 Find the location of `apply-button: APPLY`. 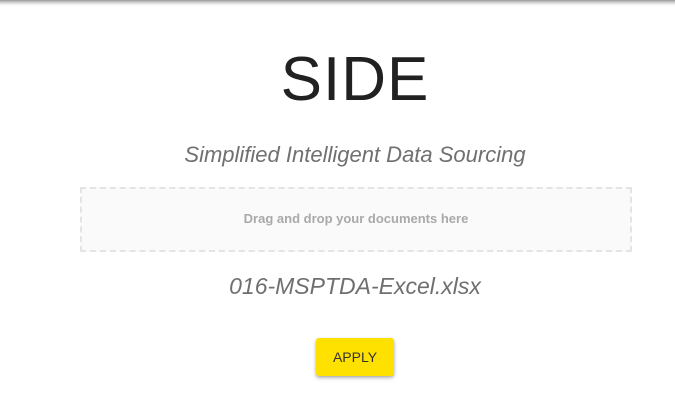

apply-button: APPLY is located at coordinates (355, 357).